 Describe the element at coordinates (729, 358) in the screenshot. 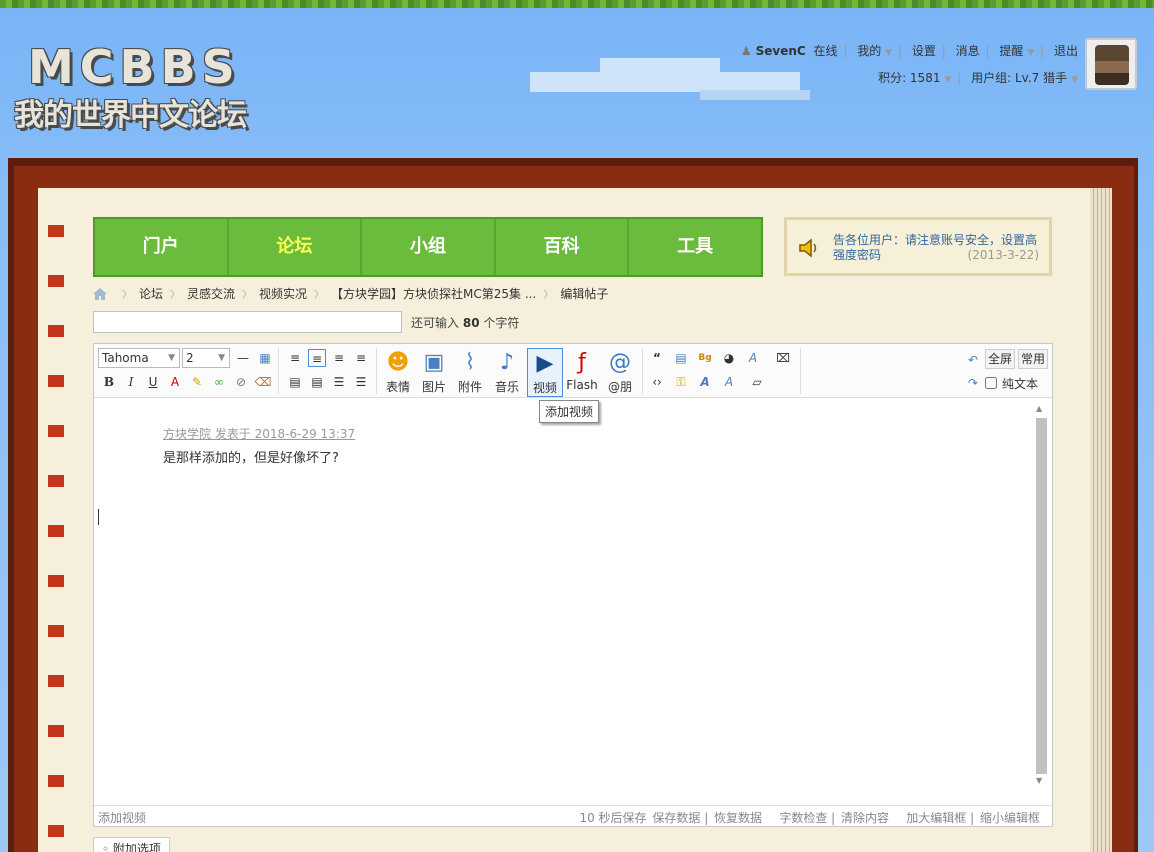

I see `qq-icon: ◕` at that location.